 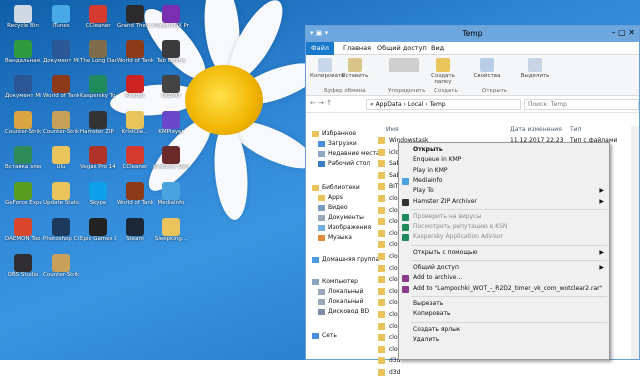 I want to click on kaspersky-icon, so click(x=405, y=228).